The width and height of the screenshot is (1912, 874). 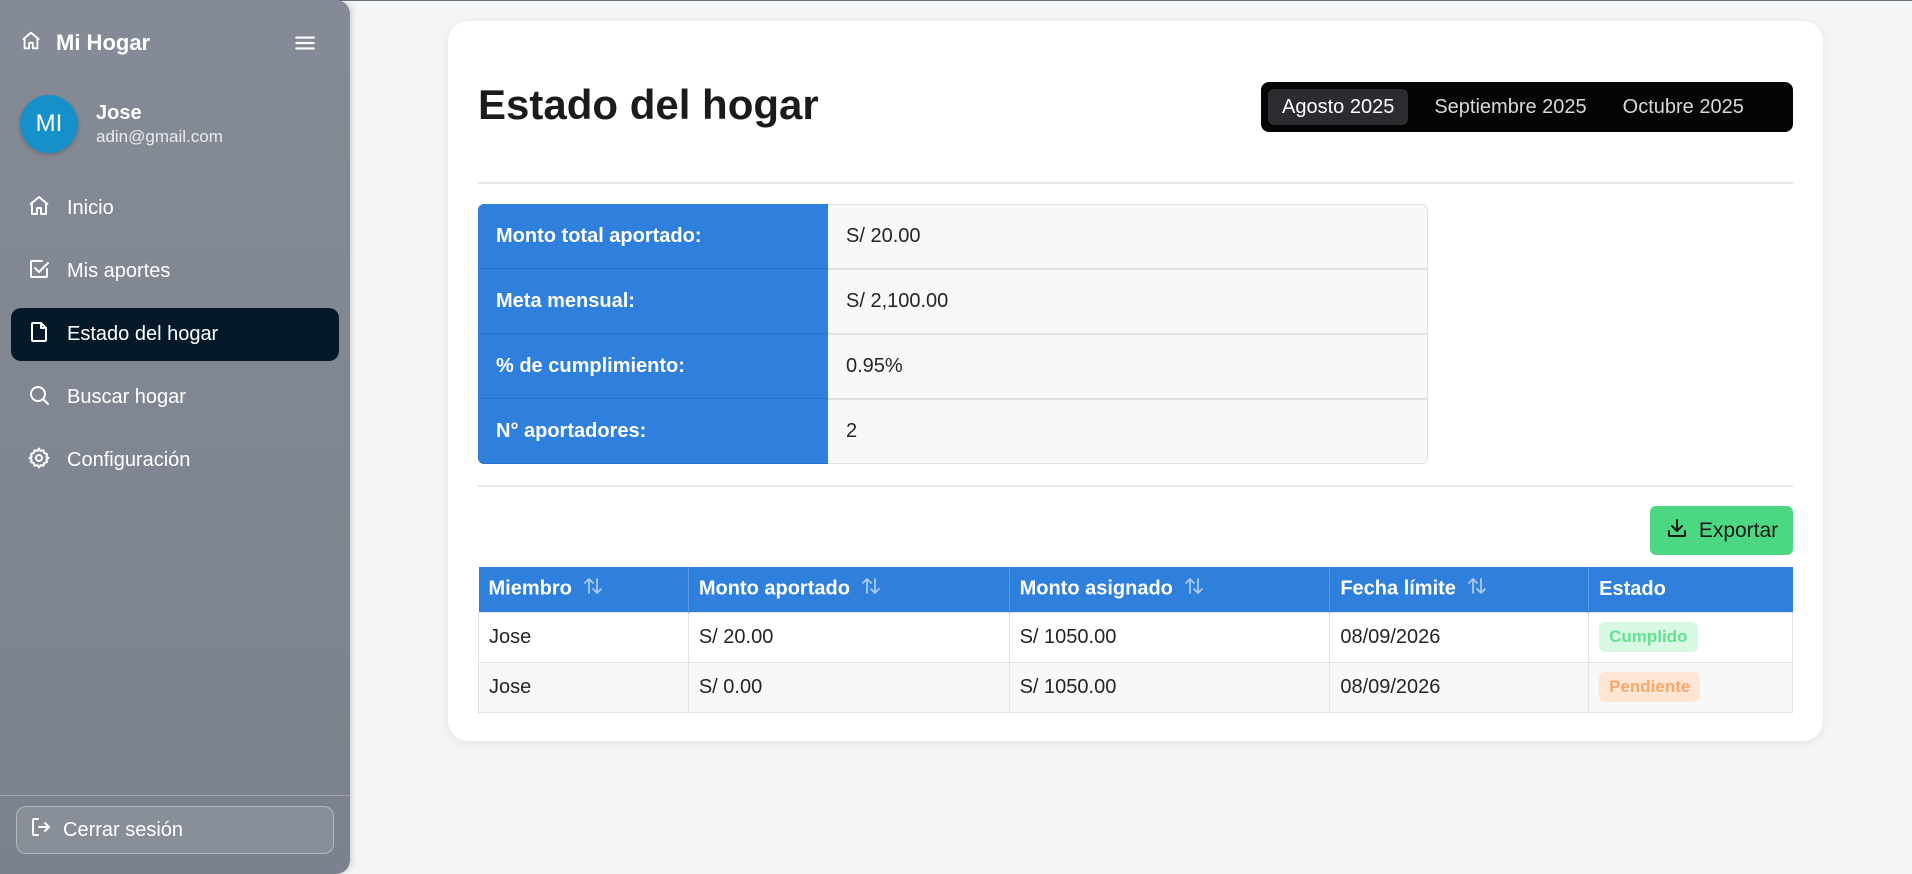 What do you see at coordinates (1648, 637) in the screenshot?
I see `status-badge: Cumplido` at bounding box center [1648, 637].